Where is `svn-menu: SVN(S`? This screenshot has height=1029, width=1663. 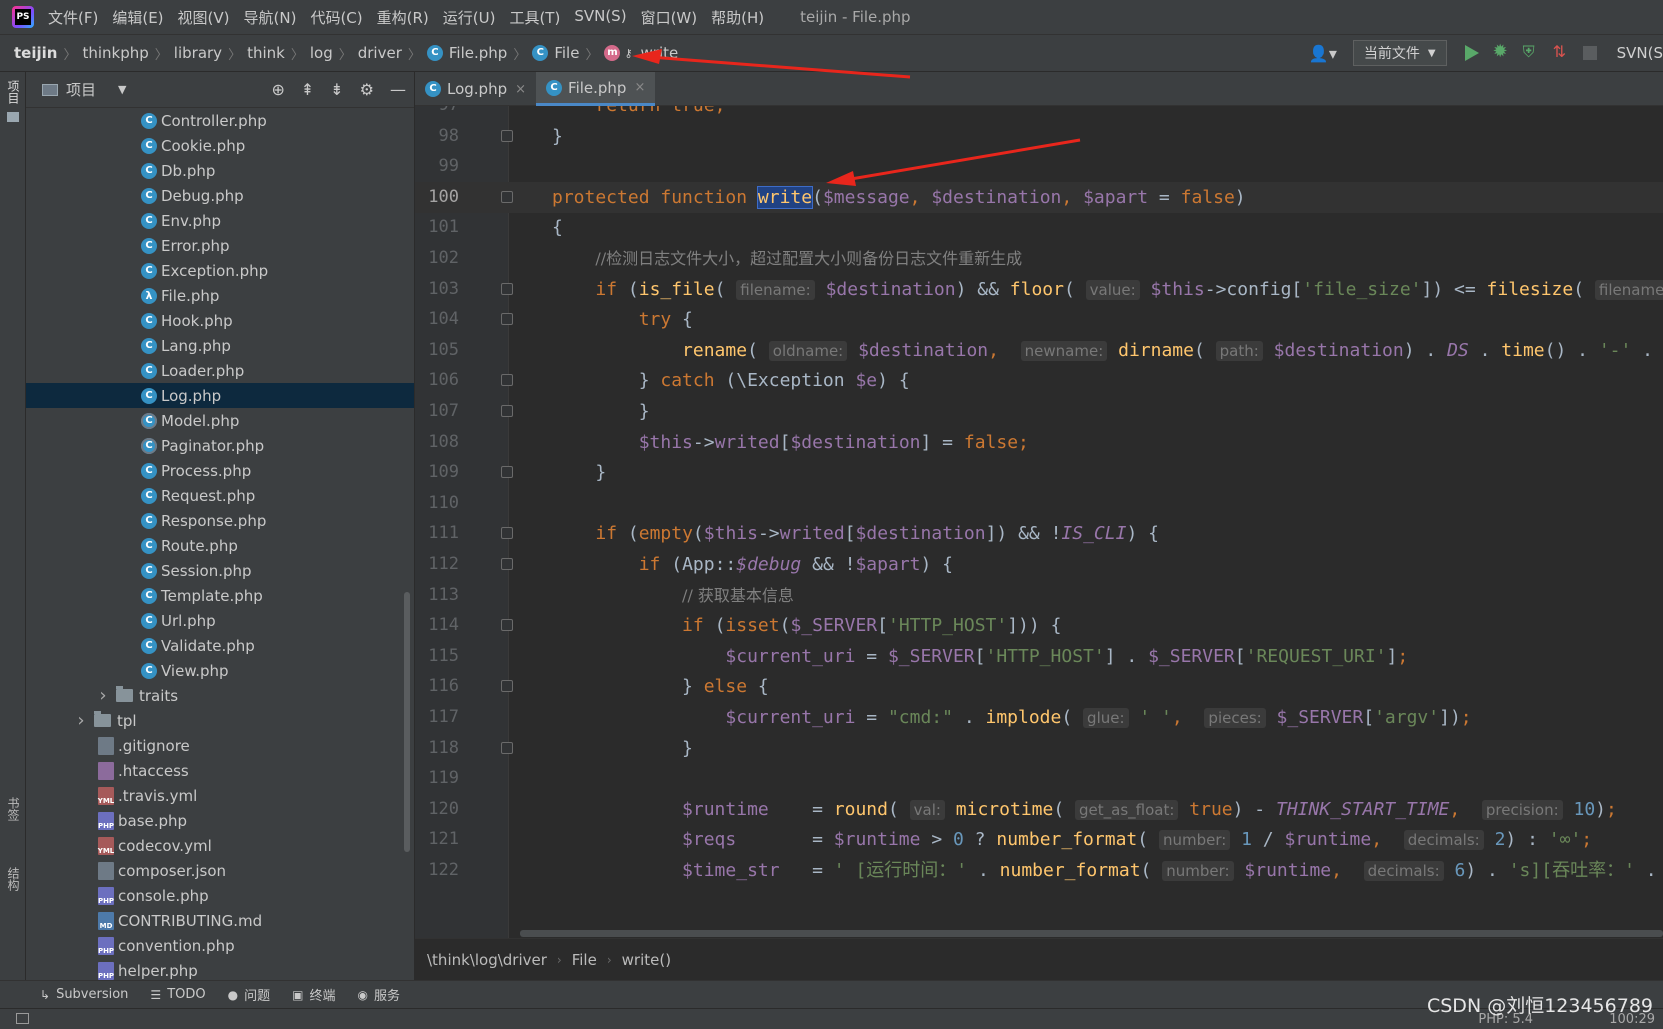
svn-menu: SVN(S is located at coordinates (1640, 53).